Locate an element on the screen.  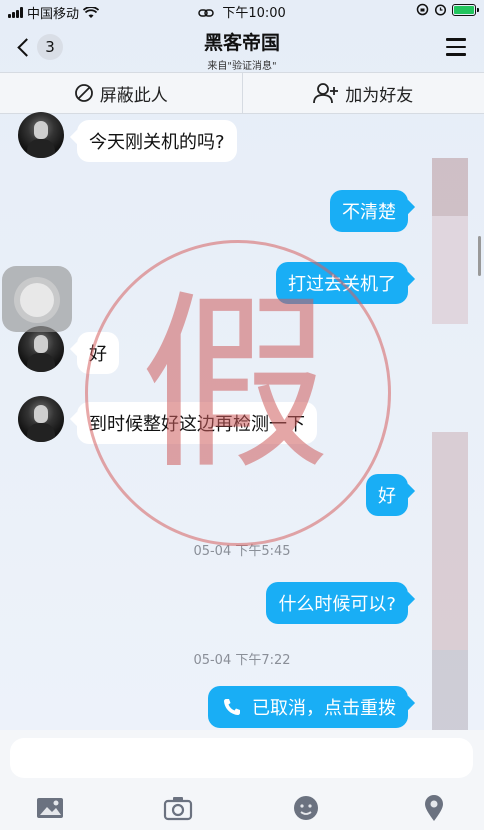
call-record-text: 已取消，点击重拨 is located at coordinates (324, 708).